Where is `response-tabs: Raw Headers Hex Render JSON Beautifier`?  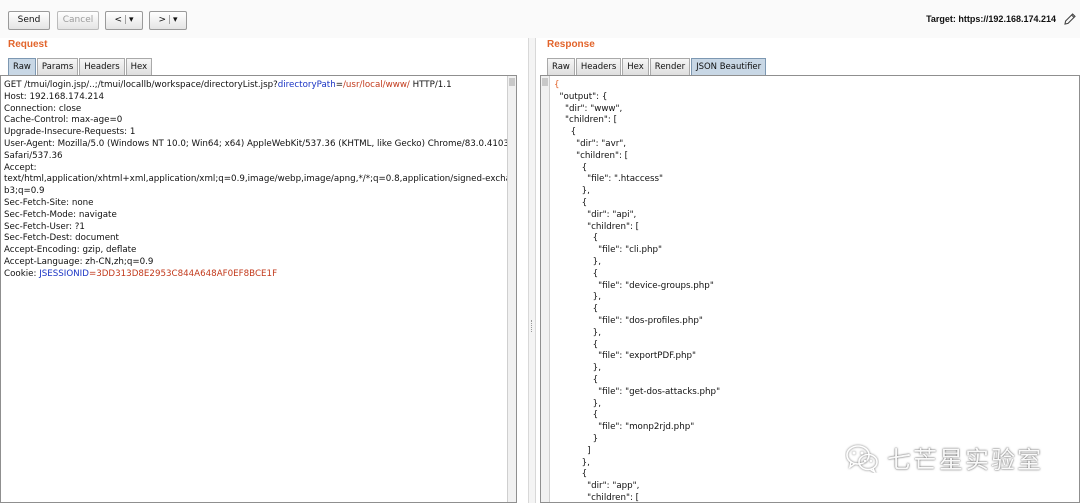 response-tabs: Raw Headers Hex Render JSON Beautifier is located at coordinates (657, 66).